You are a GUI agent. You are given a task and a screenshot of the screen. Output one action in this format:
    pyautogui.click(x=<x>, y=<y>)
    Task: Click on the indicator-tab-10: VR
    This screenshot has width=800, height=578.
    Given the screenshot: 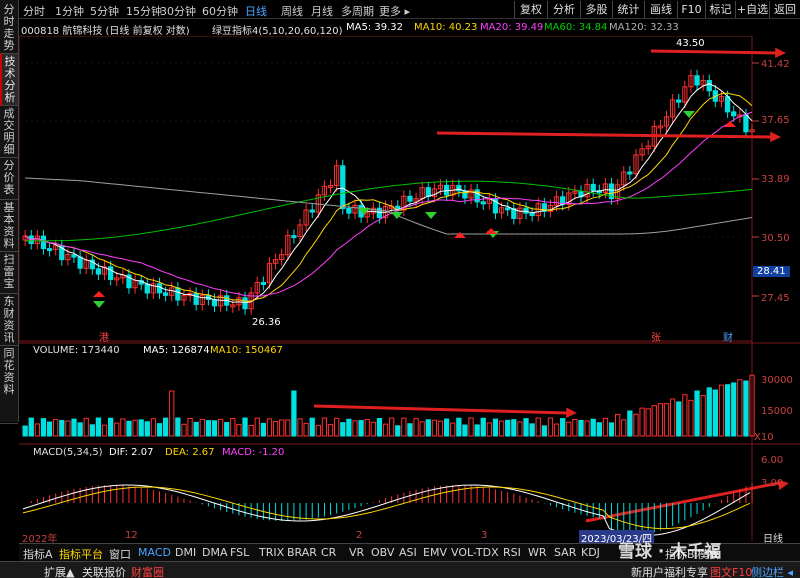 What is the action you would take?
    pyautogui.click(x=356, y=552)
    